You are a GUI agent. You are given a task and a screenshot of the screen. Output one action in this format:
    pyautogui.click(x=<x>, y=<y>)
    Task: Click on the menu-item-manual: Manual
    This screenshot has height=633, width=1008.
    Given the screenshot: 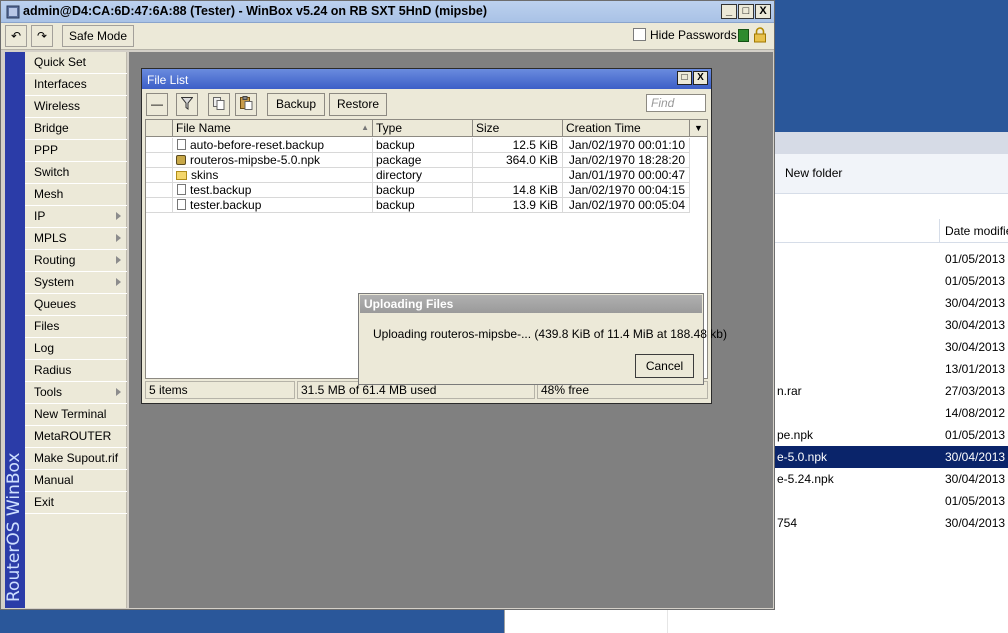 What is the action you would take?
    pyautogui.click(x=76, y=481)
    